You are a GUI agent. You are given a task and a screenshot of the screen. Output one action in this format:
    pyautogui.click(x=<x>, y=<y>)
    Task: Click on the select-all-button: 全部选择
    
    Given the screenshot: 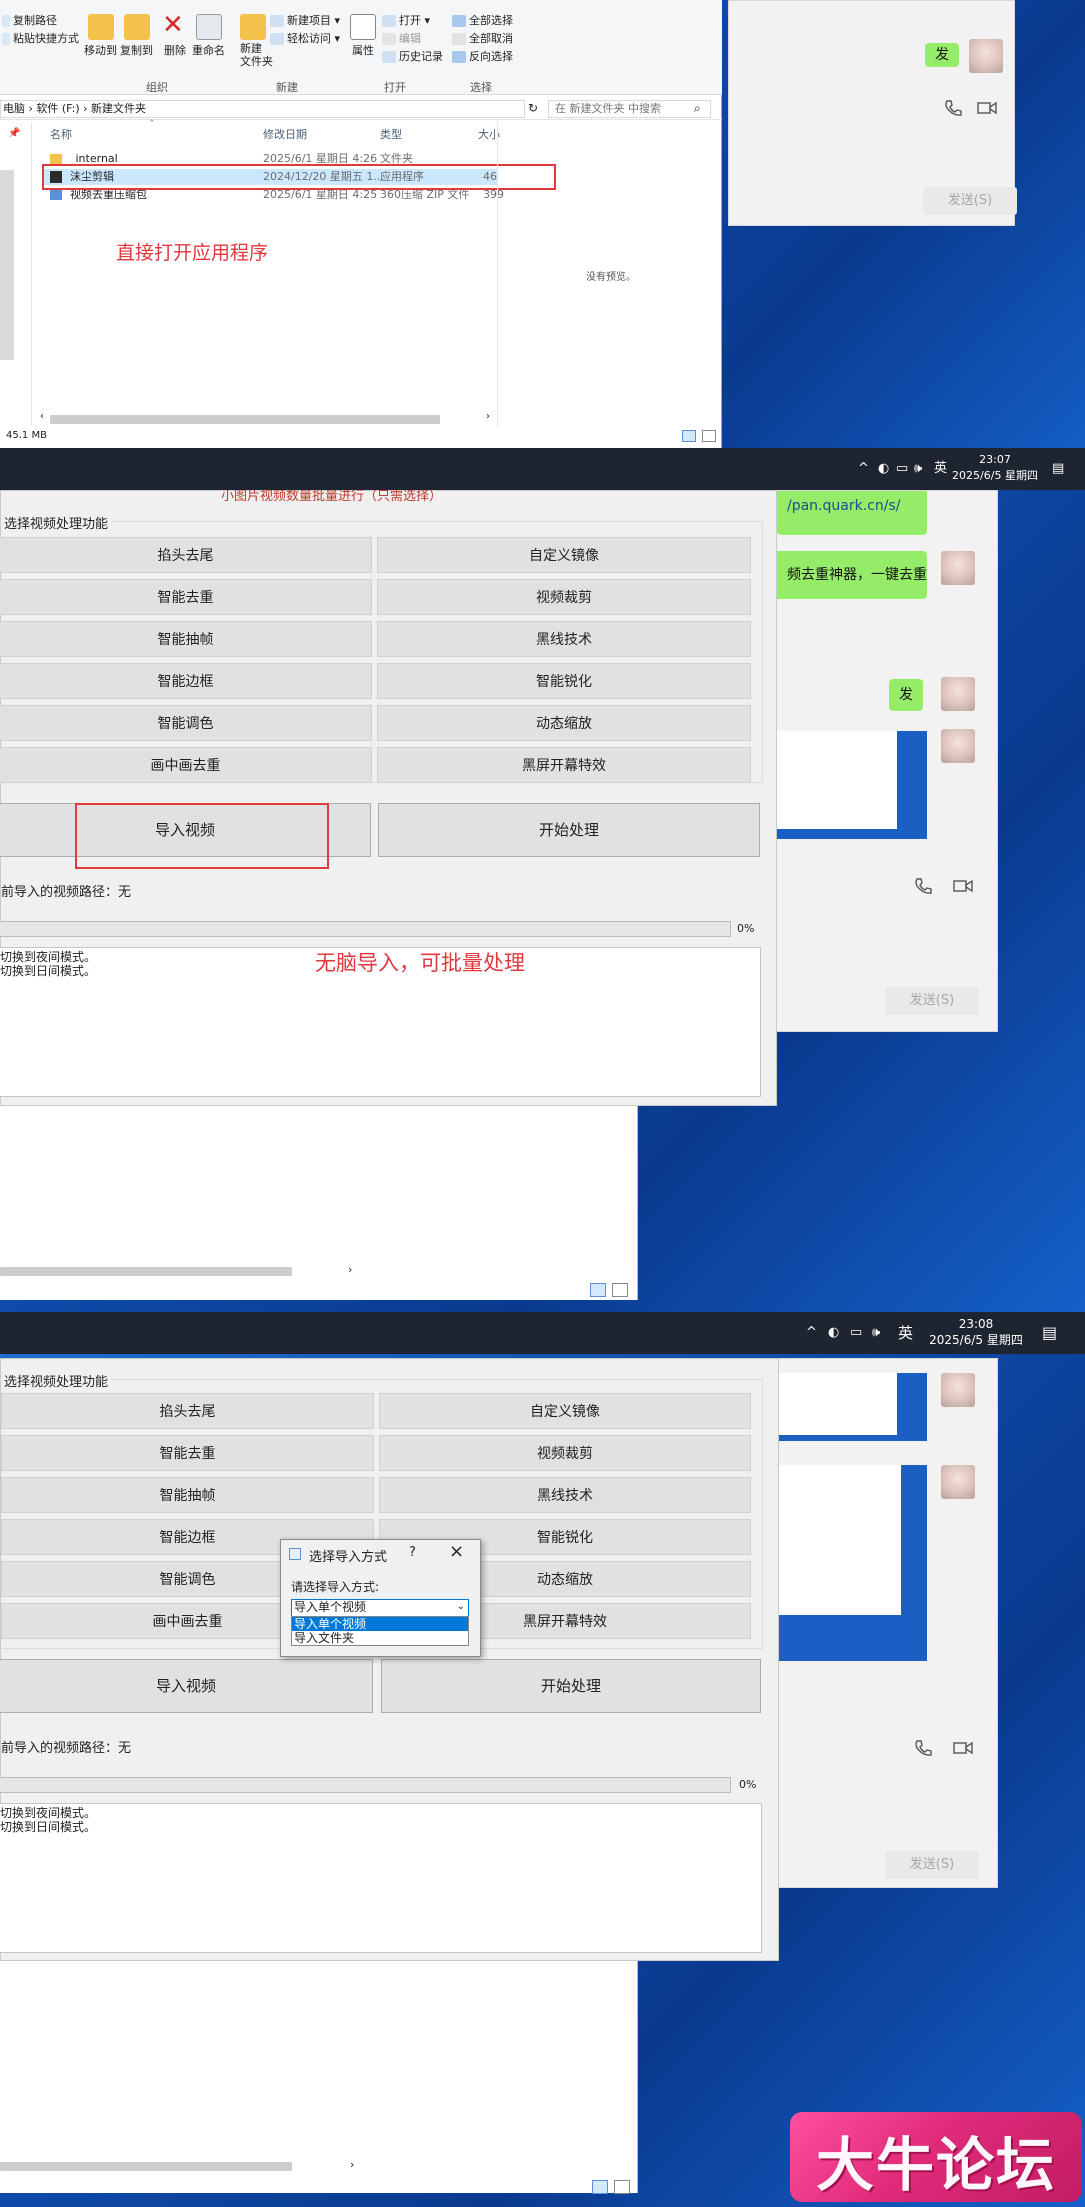 What is the action you would take?
    pyautogui.click(x=482, y=20)
    